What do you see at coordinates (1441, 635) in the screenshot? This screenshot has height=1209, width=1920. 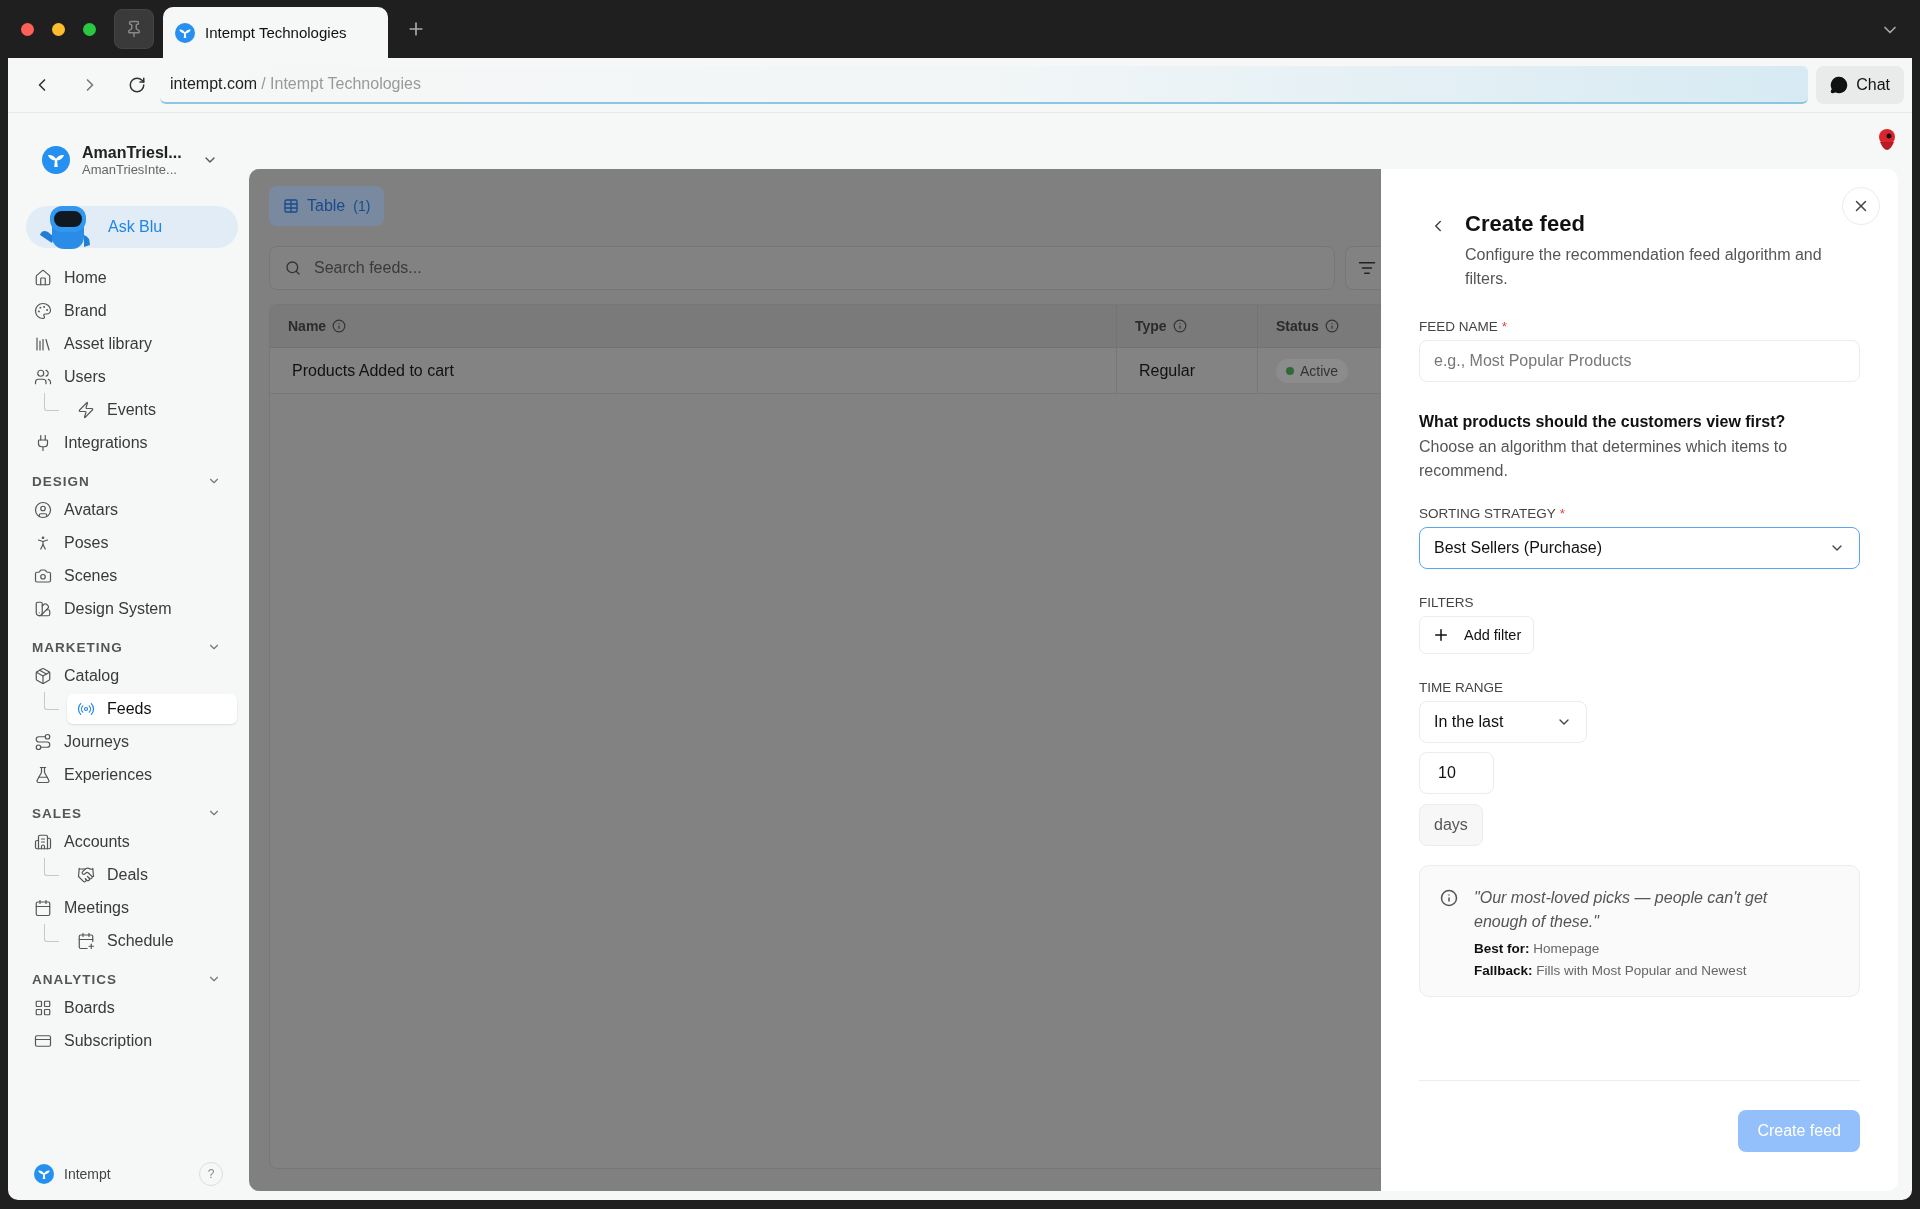 I see `plus-icon` at bounding box center [1441, 635].